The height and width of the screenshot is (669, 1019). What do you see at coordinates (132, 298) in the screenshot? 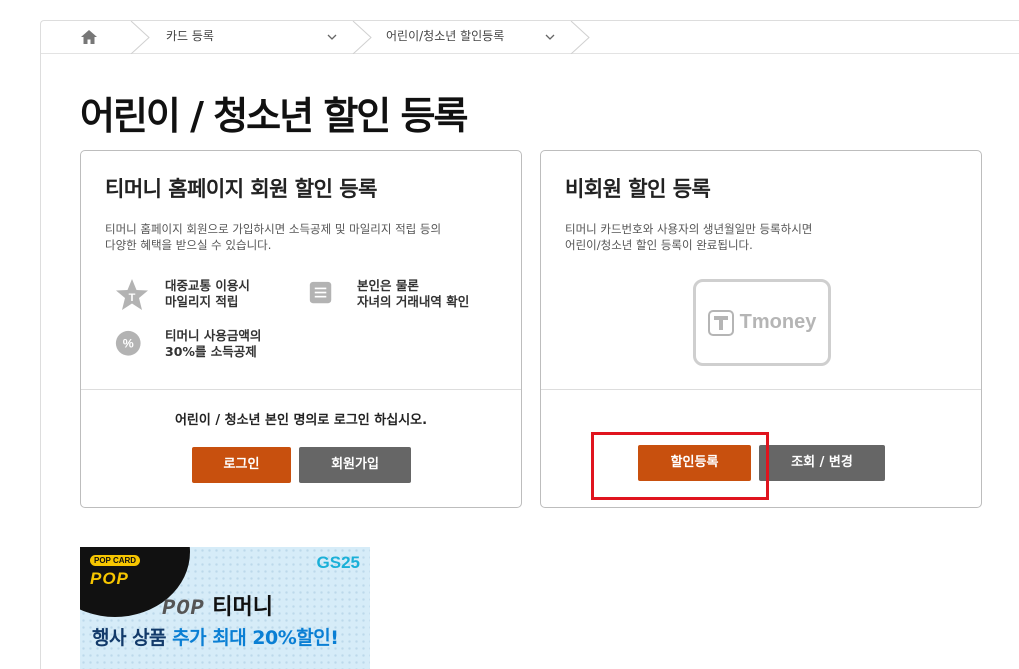
I see `svg-text: T` at bounding box center [132, 298].